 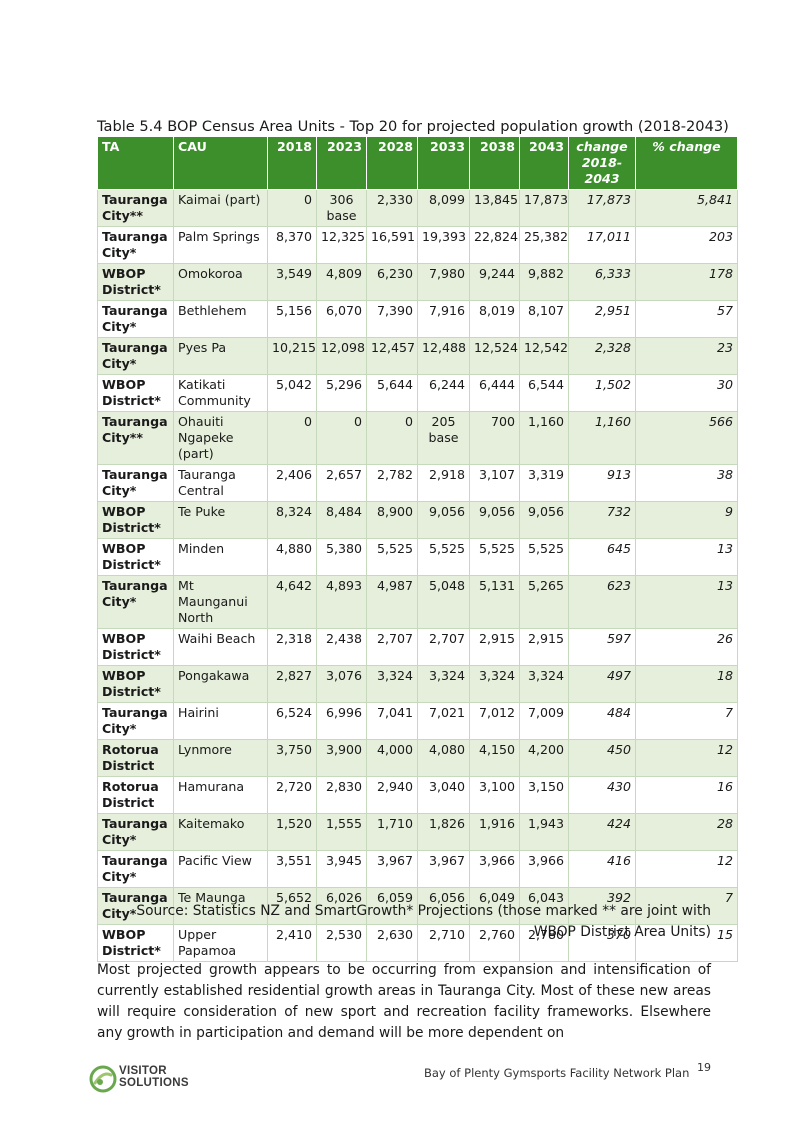 What do you see at coordinates (392, 684) in the screenshot?
I see `cell-y2028: 3,324` at bounding box center [392, 684].